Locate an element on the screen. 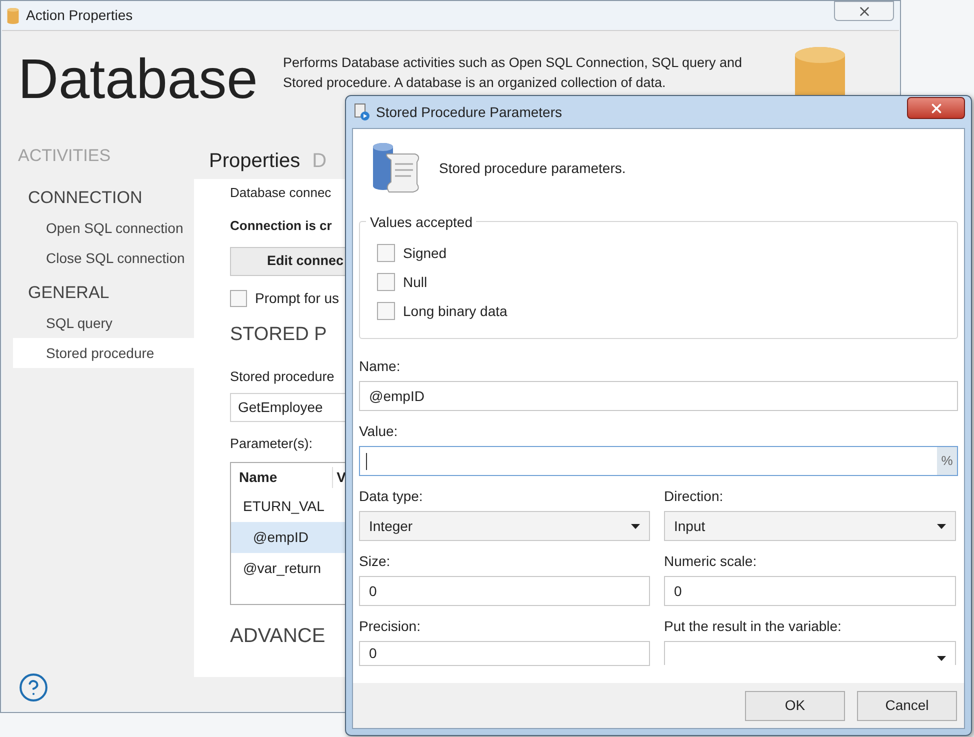  database-icon is located at coordinates (13, 16).